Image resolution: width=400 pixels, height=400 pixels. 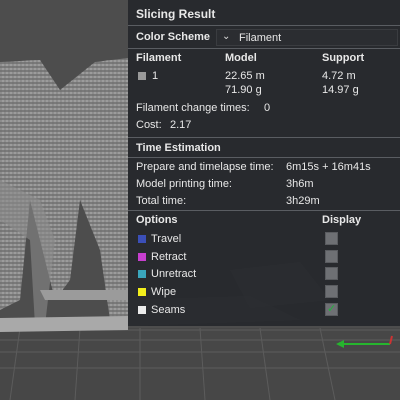 I want to click on option-label-wipe: Wipe, so click(x=164, y=292).